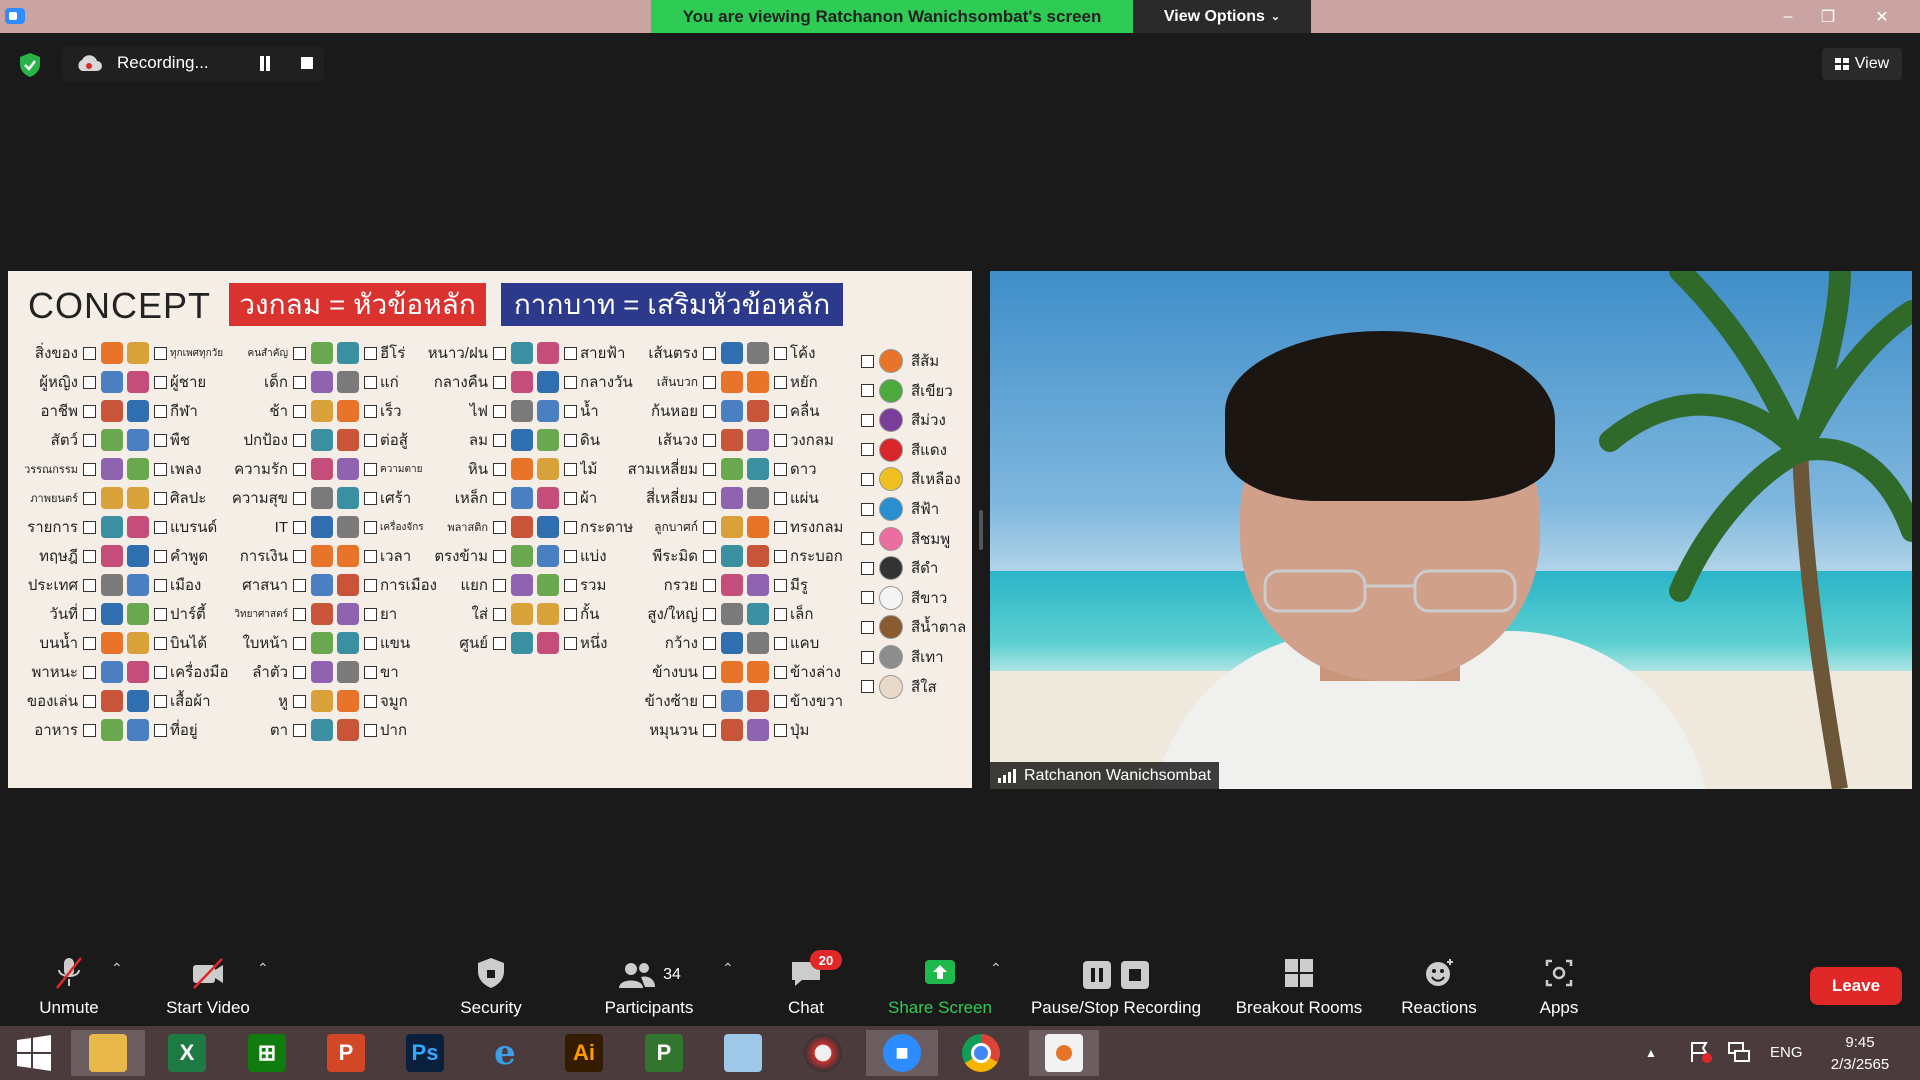 Image resolution: width=1920 pixels, height=1080 pixels. I want to click on share-screen-button: Share Screen, so click(940, 986).